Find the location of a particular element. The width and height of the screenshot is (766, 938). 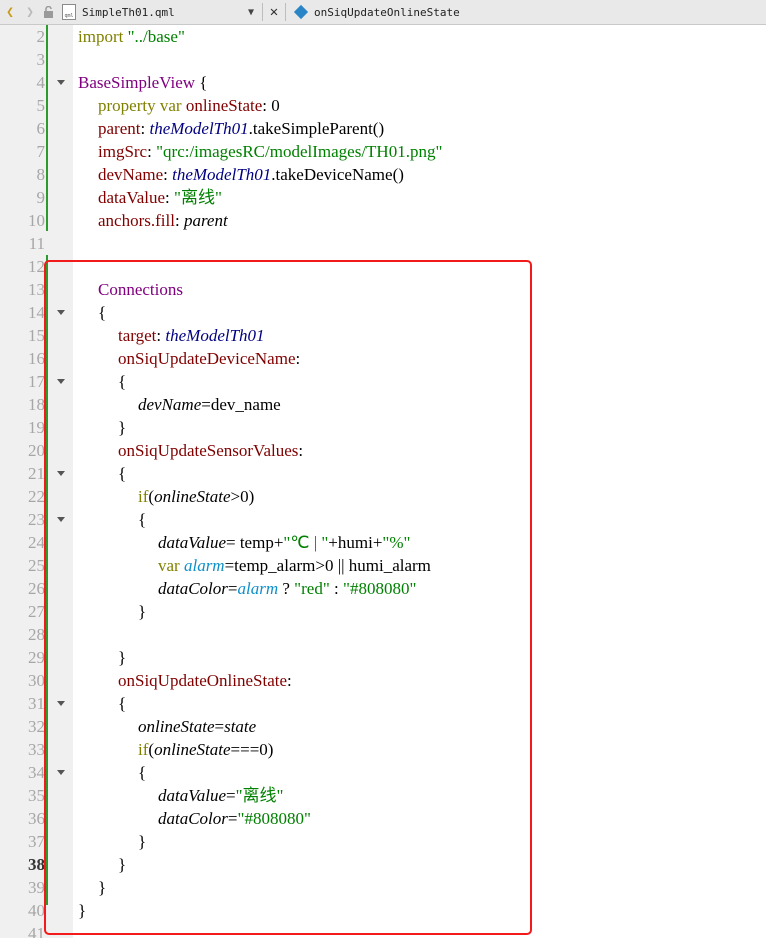

line-number: 15 is located at coordinates (36, 335).